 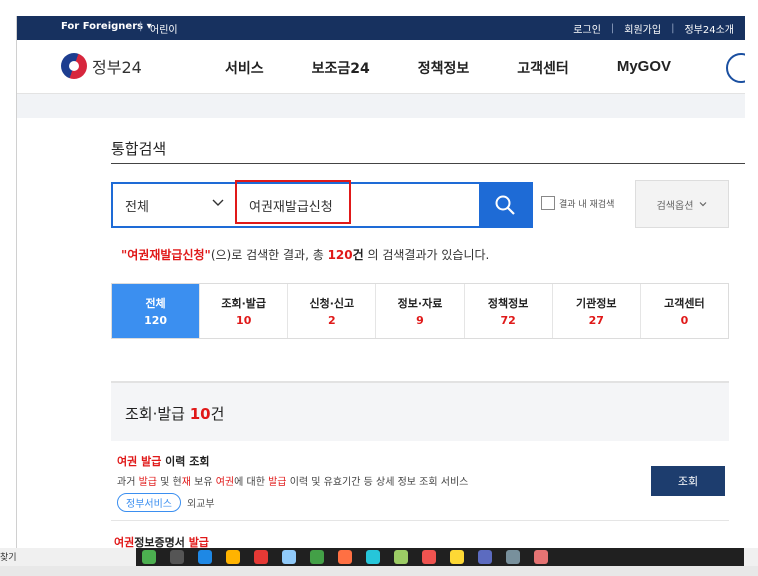 I want to click on tab-agency-info: 기관정보 27, so click(x=596, y=311).